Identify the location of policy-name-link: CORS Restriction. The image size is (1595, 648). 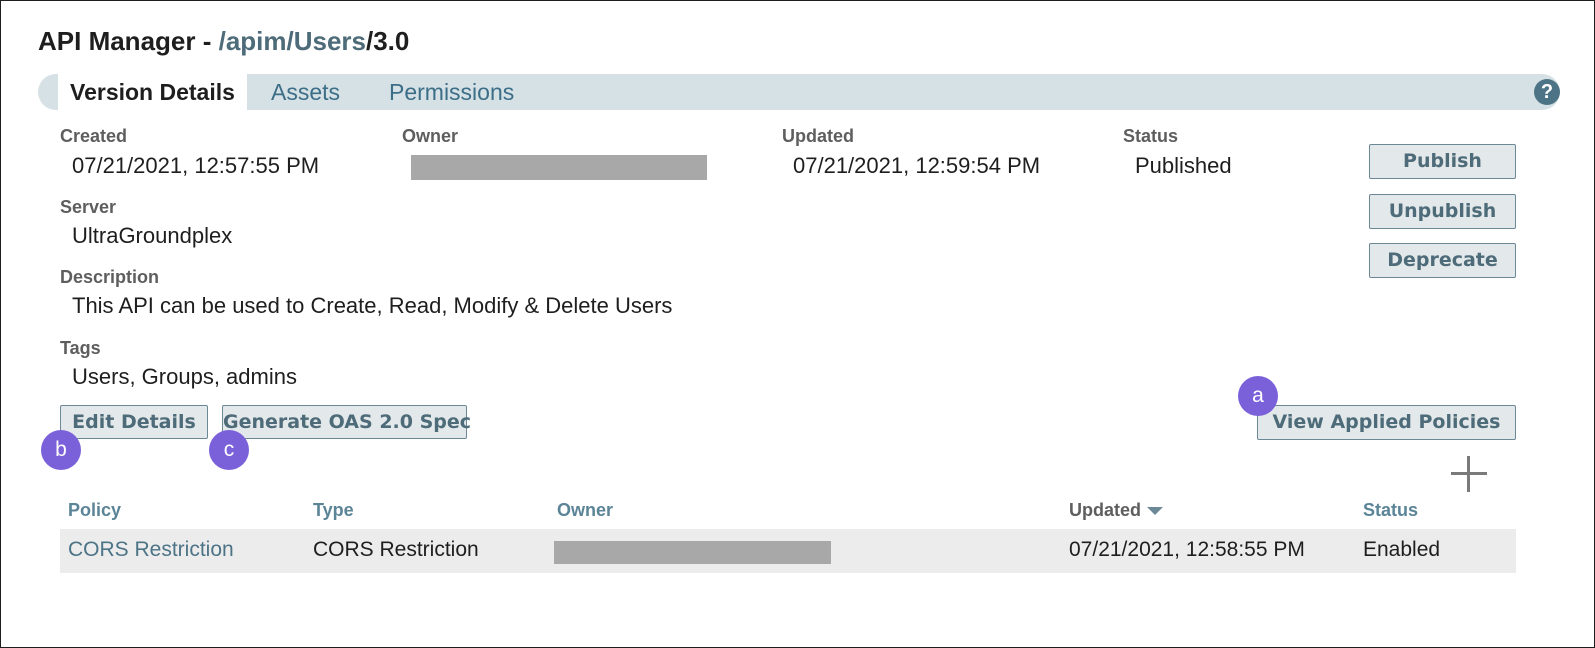
(151, 550).